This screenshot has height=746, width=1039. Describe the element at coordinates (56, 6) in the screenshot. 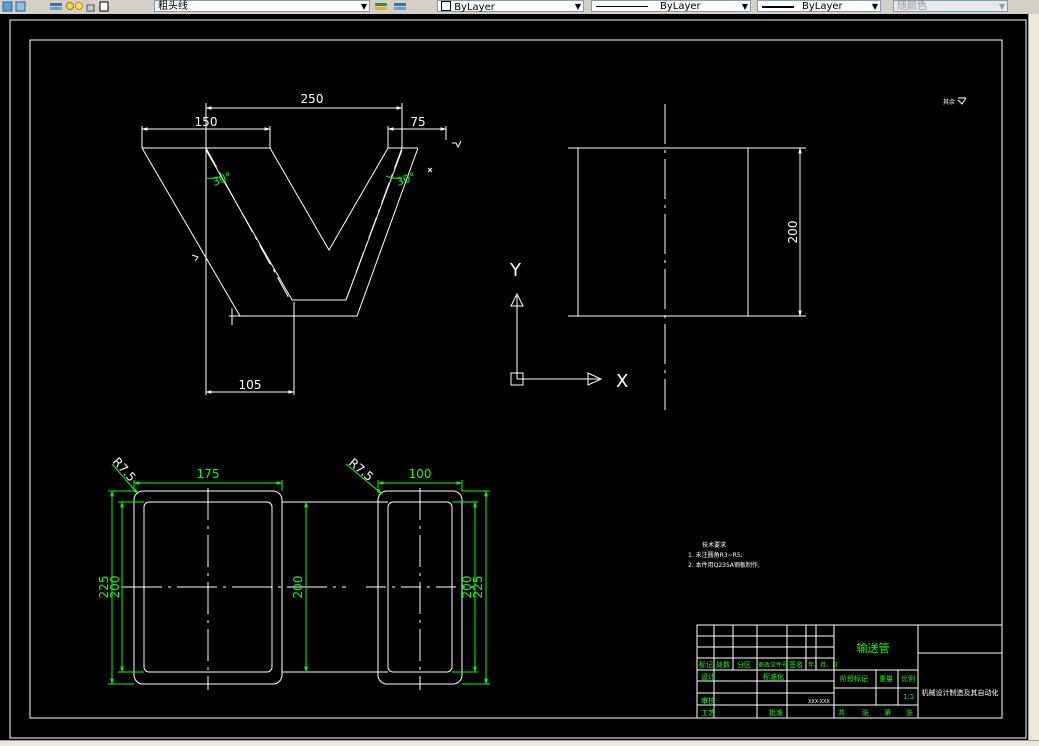

I see `layers-stack-icon` at that location.